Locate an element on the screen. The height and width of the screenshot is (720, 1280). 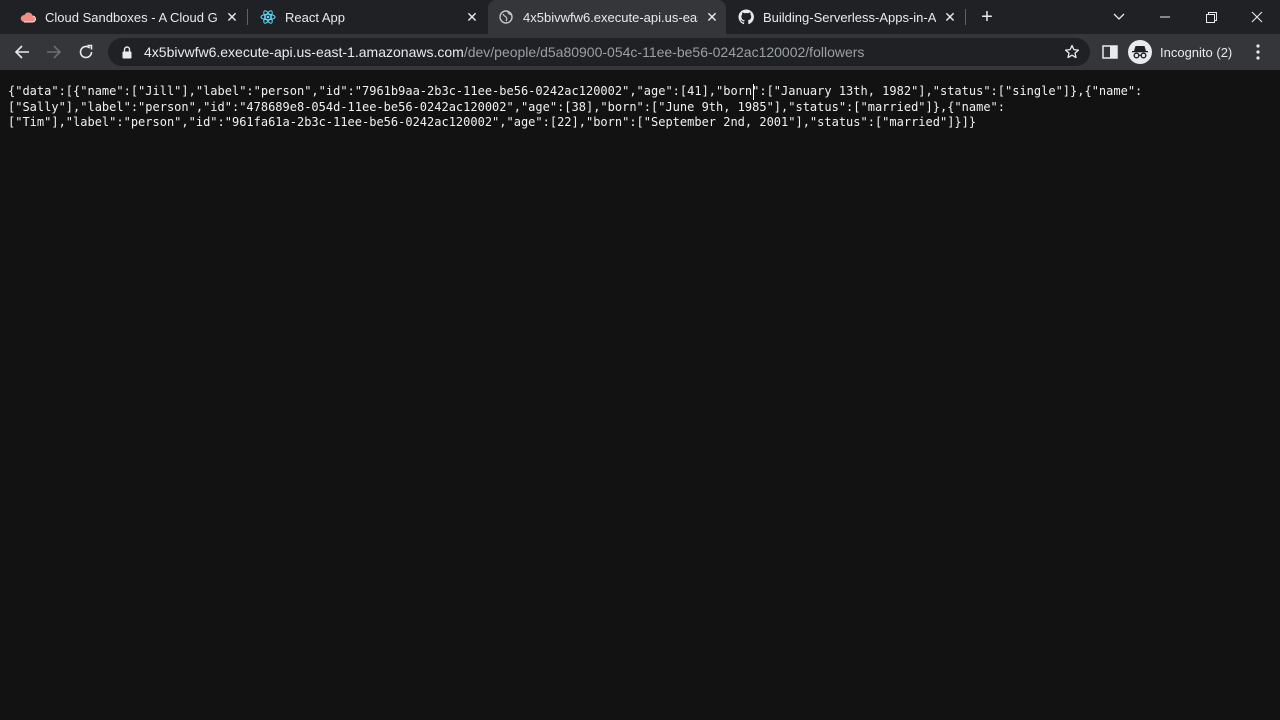
close-icon is located at coordinates (1257, 17).